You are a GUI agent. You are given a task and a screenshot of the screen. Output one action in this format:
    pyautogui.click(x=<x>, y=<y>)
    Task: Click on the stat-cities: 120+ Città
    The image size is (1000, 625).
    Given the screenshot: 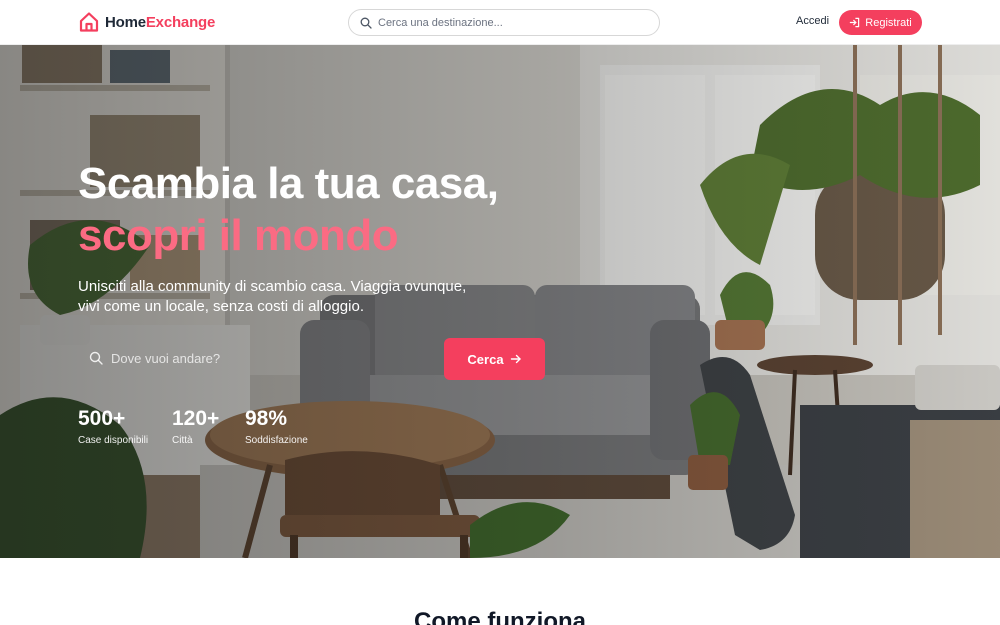 What is the action you would take?
    pyautogui.click(x=195, y=427)
    